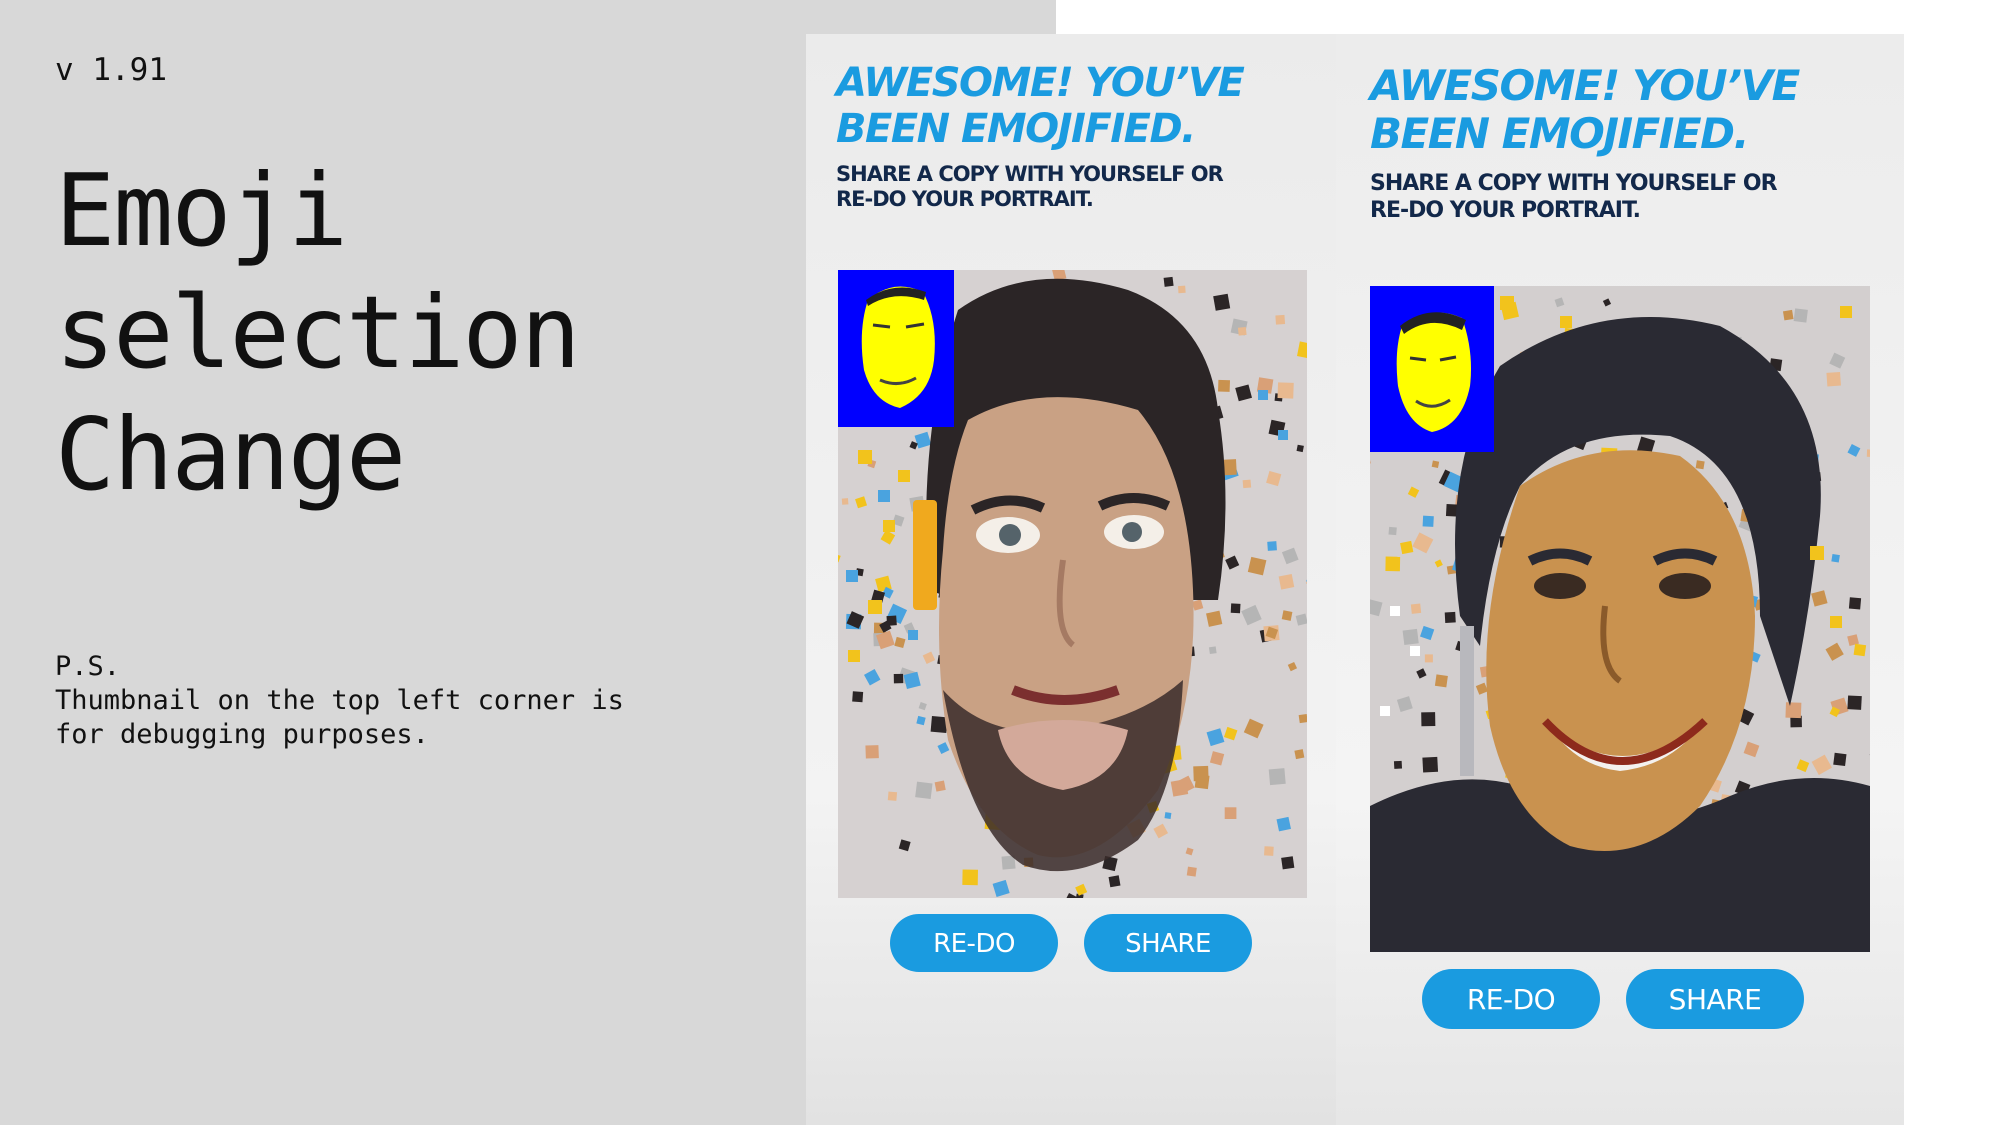 This screenshot has height=1125, width=2000. I want to click on title-line: Change, so click(230, 454).